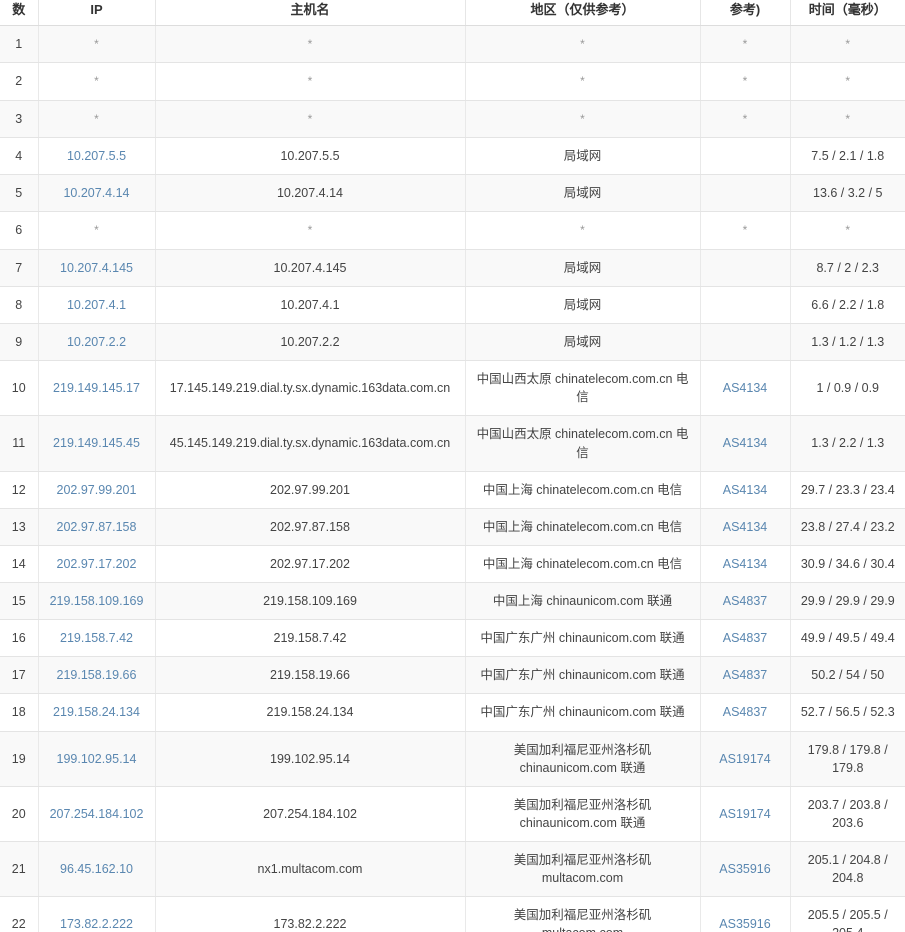 This screenshot has height=932, width=905. I want to click on ip-link: 96.45.162.10, so click(96, 869).